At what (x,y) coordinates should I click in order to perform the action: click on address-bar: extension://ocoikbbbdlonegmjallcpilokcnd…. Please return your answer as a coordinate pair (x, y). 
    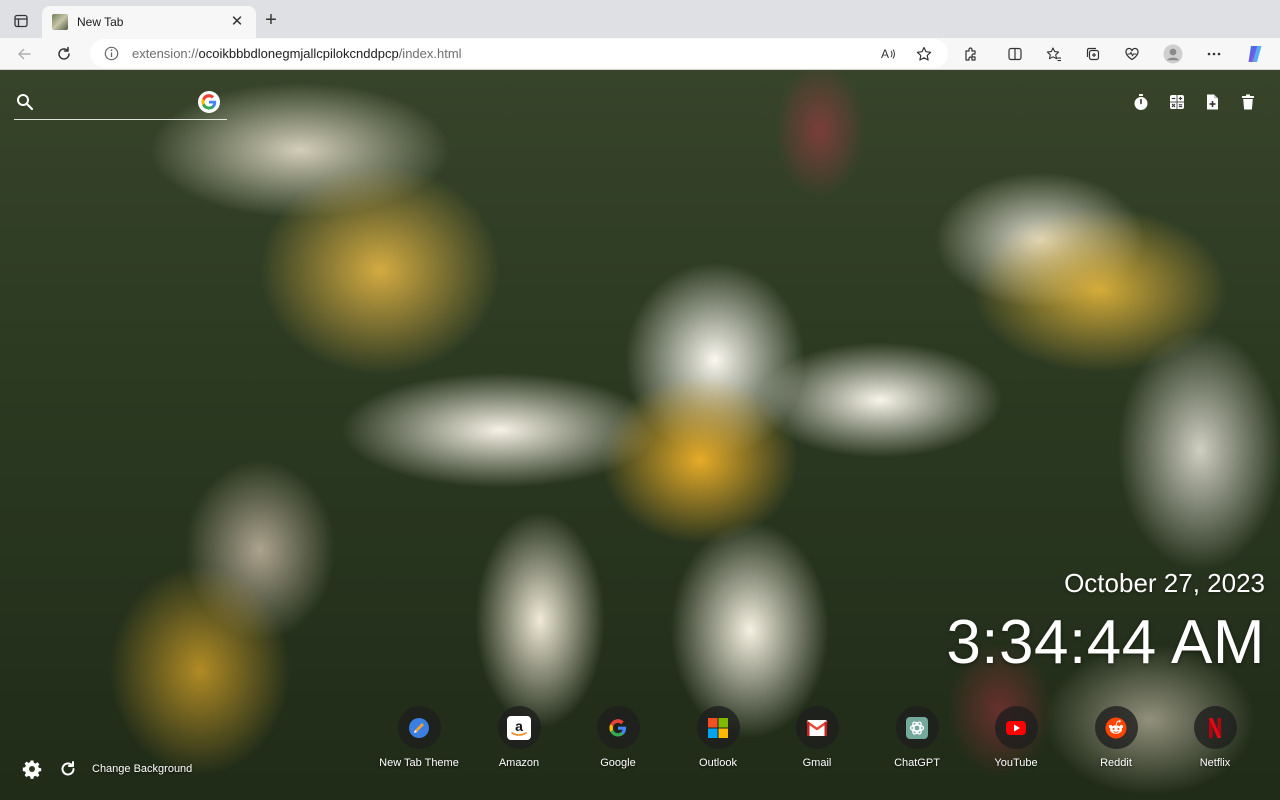
    Looking at the image, I should click on (519, 53).